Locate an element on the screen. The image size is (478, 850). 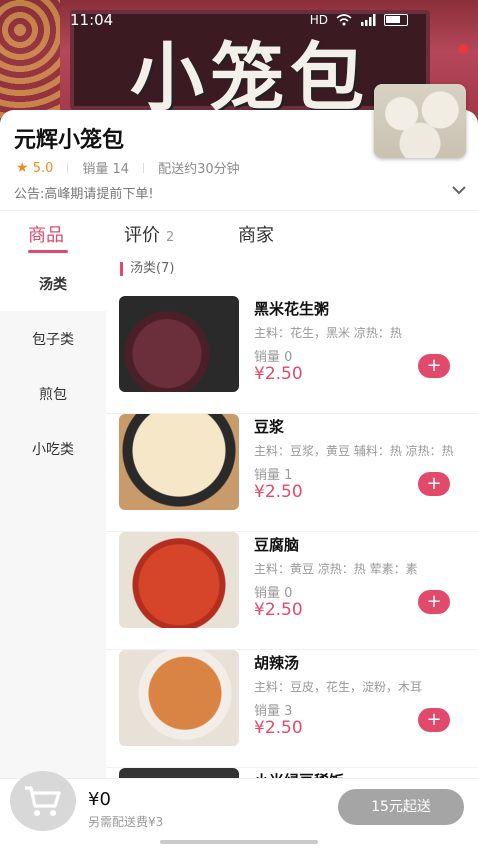
checkout-button: 15元起送 is located at coordinates (401, 807).